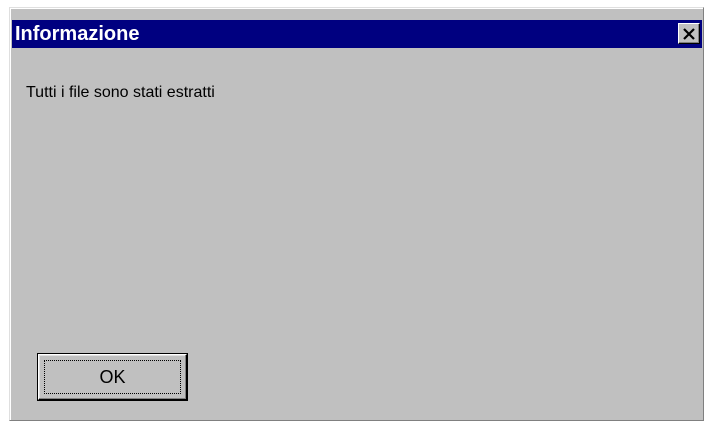 Image resolution: width=704 pixels, height=421 pixels. I want to click on close-button, so click(689, 33).